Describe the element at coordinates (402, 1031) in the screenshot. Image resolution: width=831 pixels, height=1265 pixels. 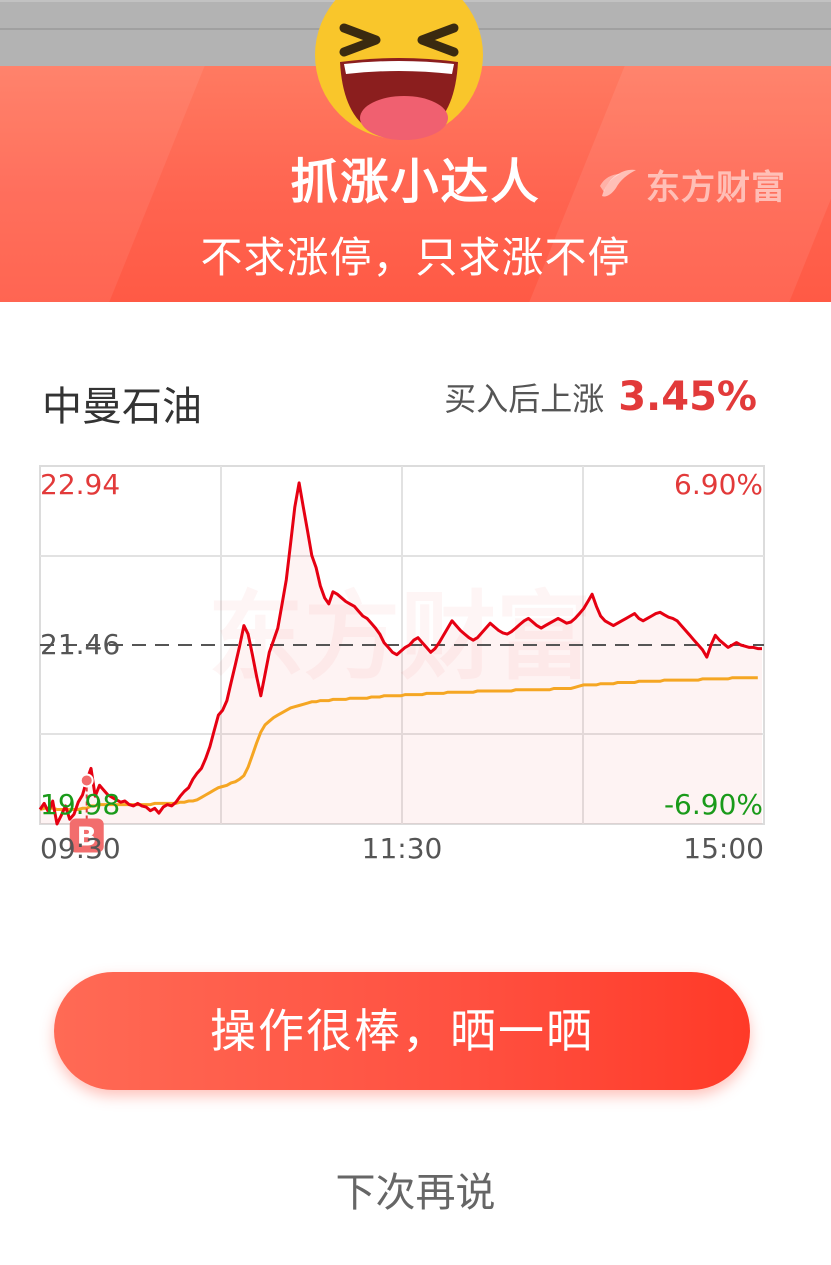
I see `share-button: 操作很棒，晒一晒` at that location.